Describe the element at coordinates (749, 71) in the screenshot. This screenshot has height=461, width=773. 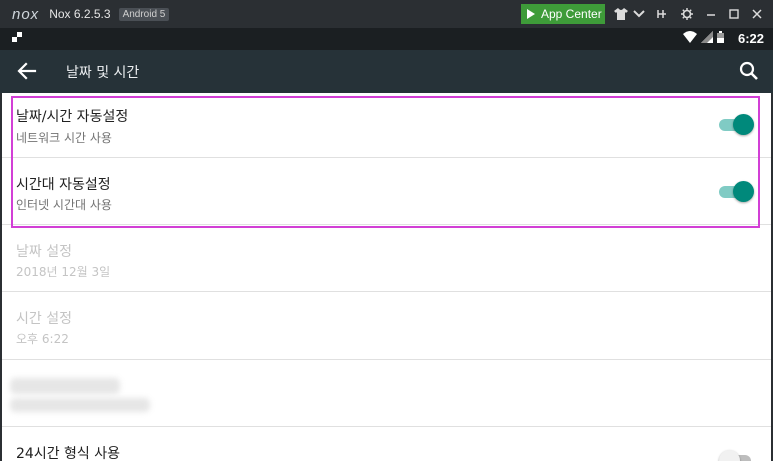
I see `search-icon` at that location.